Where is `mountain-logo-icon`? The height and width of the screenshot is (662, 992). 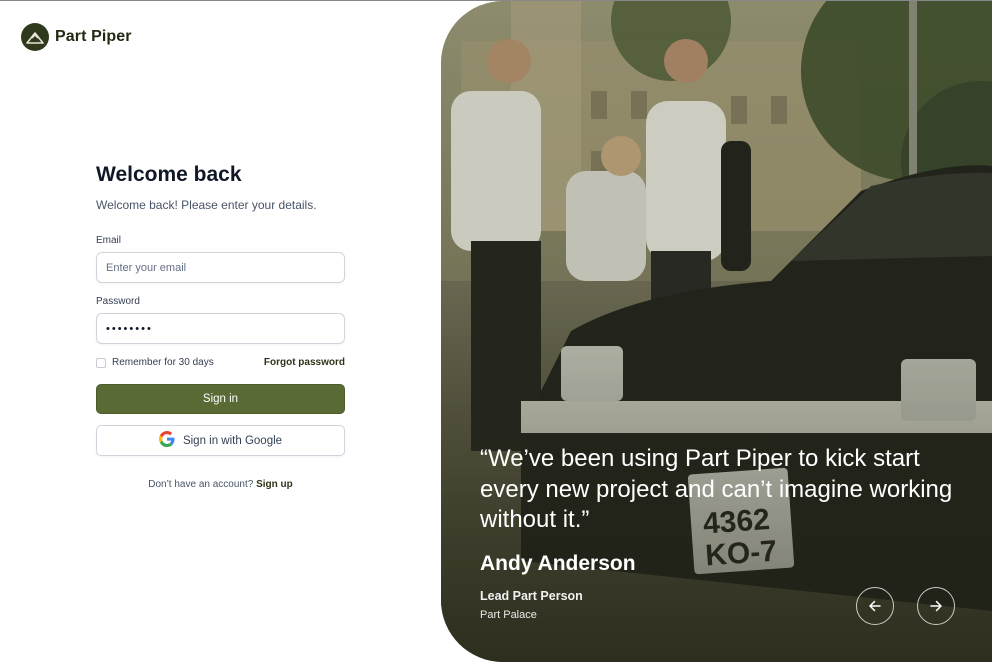 mountain-logo-icon is located at coordinates (35, 37).